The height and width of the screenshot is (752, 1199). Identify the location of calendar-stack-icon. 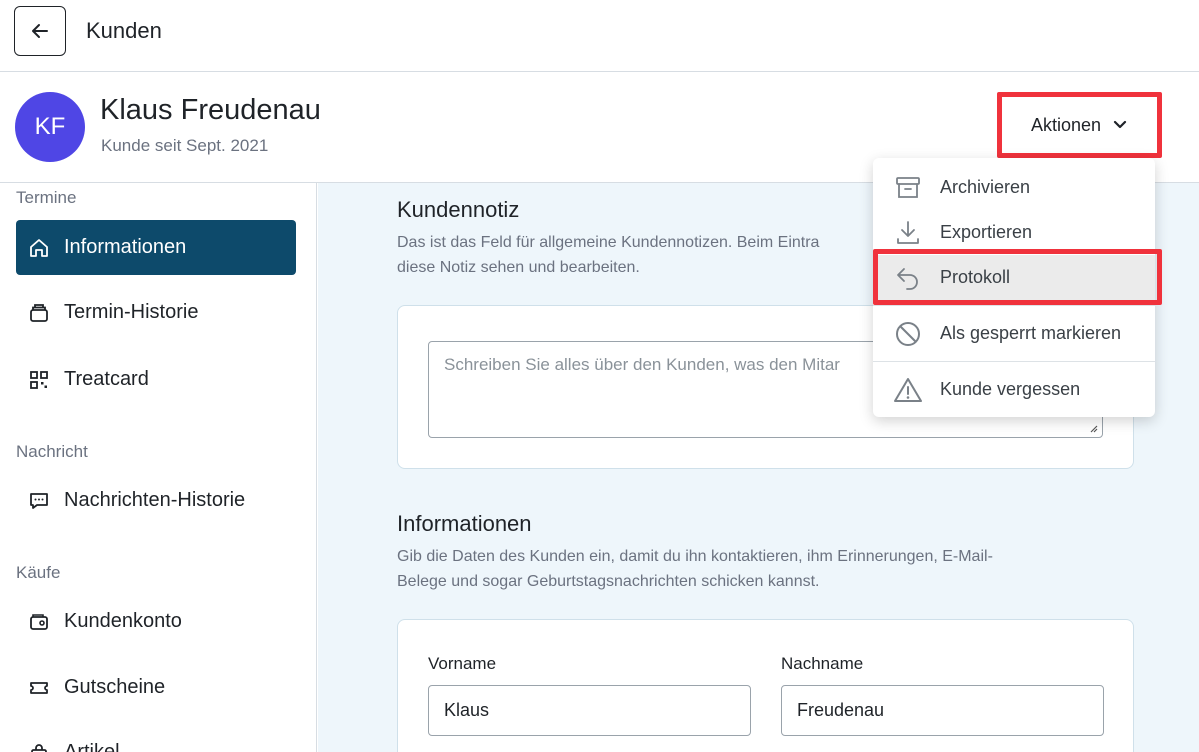
(39, 313).